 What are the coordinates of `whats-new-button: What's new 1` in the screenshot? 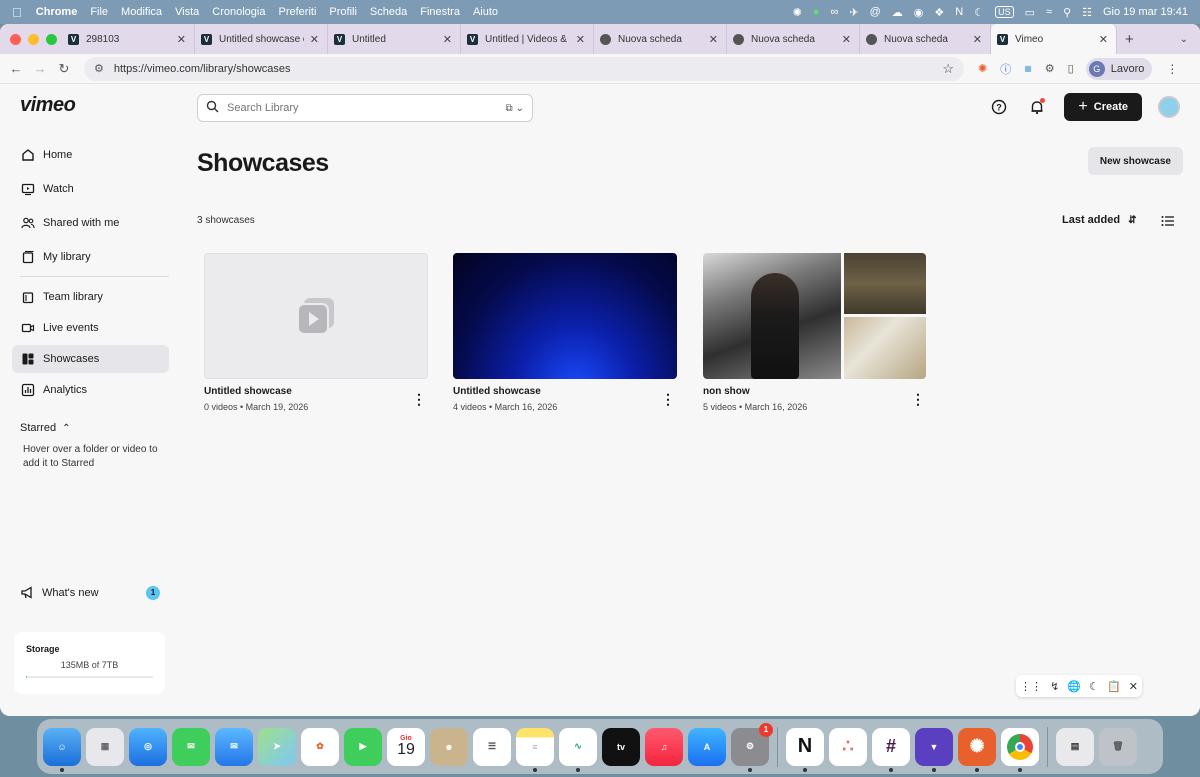 It's located at (90, 592).